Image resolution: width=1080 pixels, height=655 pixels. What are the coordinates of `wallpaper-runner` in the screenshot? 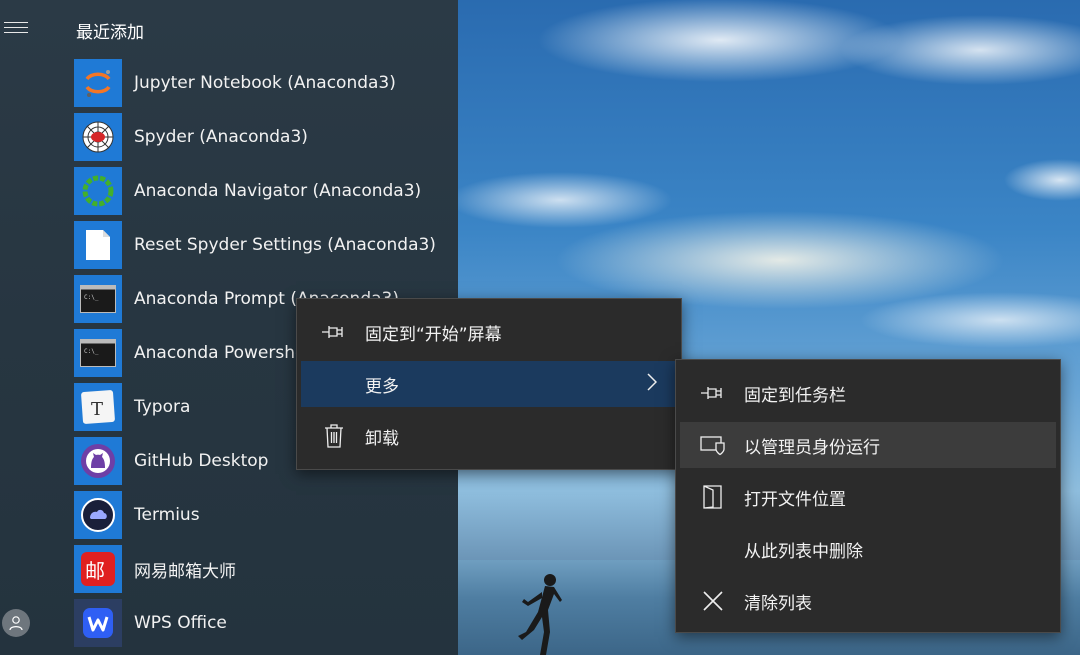 It's located at (540, 614).